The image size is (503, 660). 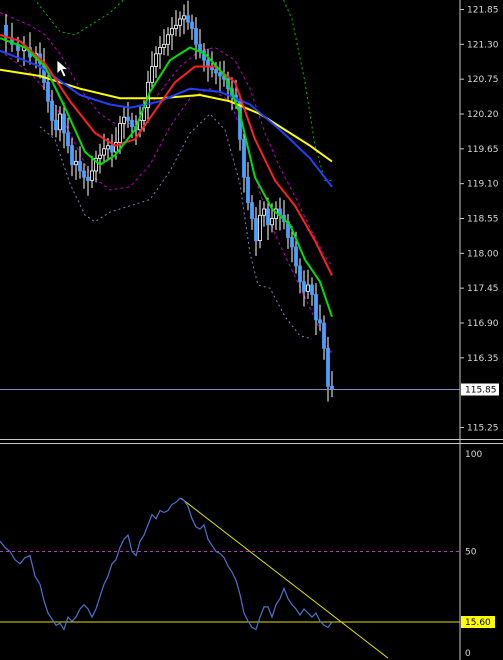 What do you see at coordinates (471, 553) in the screenshot?
I see `oscillator-tick-label: 50` at bounding box center [471, 553].